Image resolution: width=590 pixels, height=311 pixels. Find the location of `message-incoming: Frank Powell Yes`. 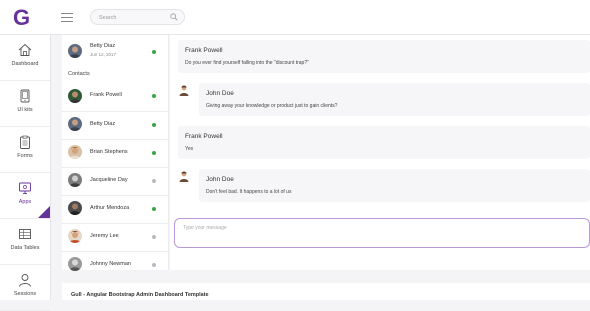

message-incoming: Frank Powell Yes is located at coordinates (384, 142).